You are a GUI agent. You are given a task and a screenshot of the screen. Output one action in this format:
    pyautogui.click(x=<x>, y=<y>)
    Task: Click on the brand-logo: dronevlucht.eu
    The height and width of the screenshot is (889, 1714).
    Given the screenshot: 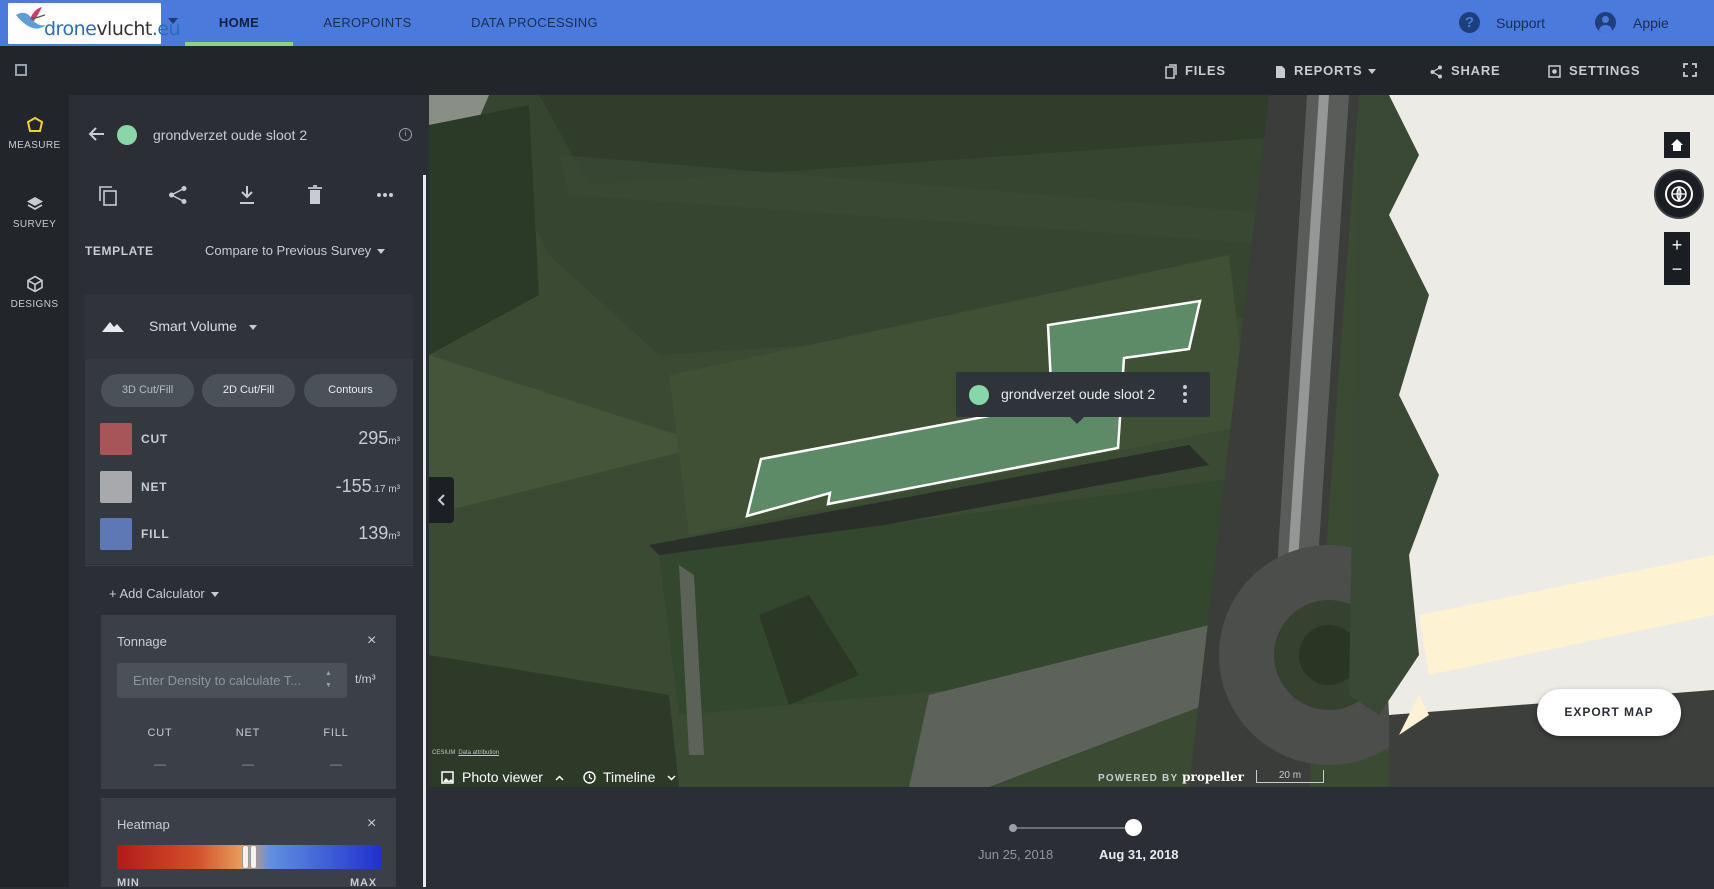 What is the action you would take?
    pyautogui.click(x=94, y=23)
    